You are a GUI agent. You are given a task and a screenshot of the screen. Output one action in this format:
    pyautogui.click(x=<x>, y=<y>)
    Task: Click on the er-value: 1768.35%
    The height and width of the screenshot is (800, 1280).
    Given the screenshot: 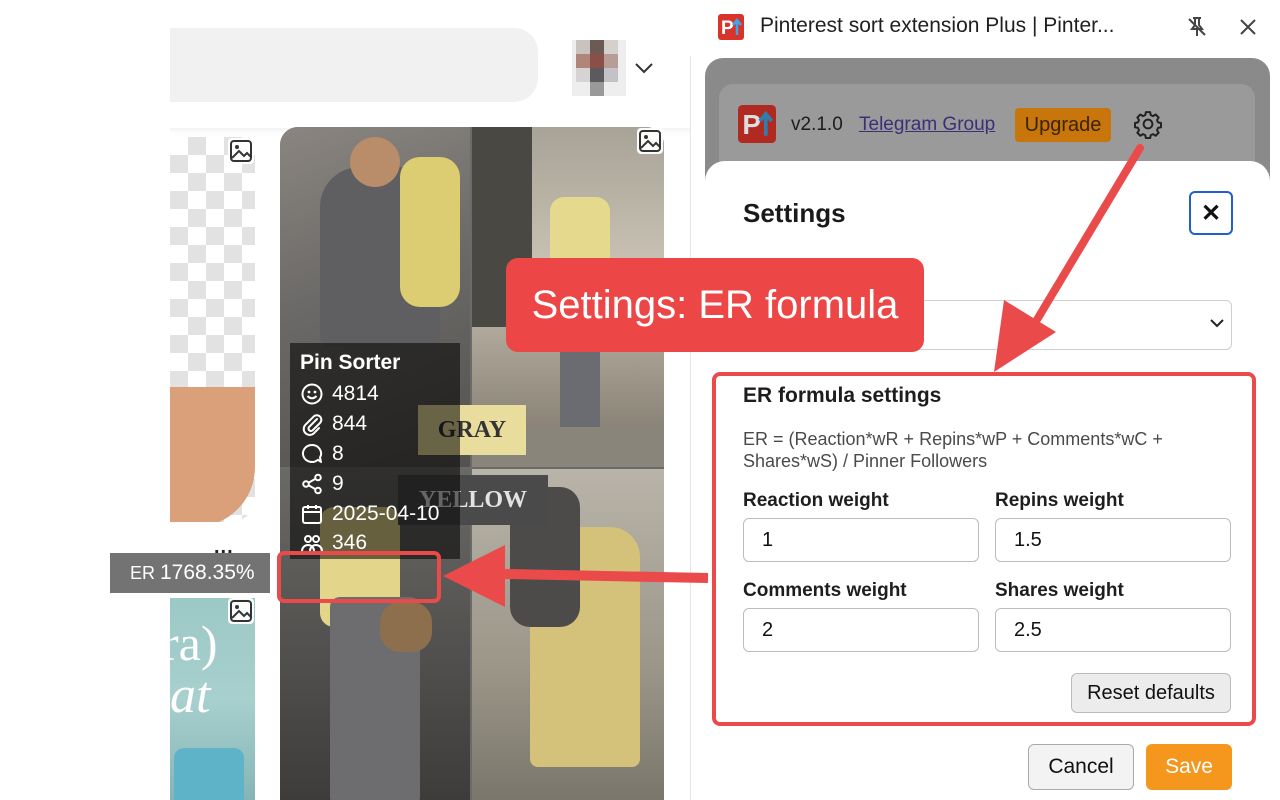 What is the action you would take?
    pyautogui.click(x=207, y=572)
    